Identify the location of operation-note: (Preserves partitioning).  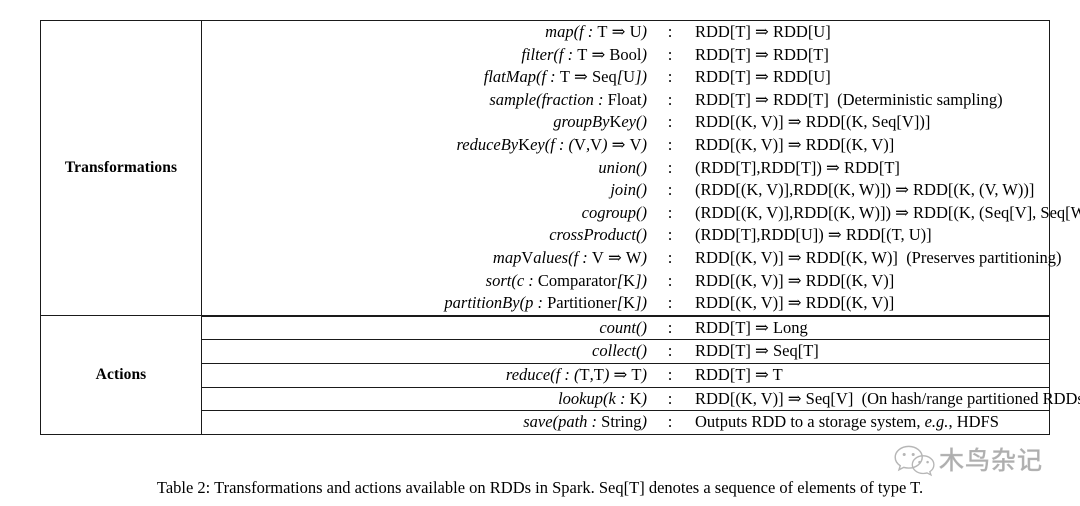
(984, 257).